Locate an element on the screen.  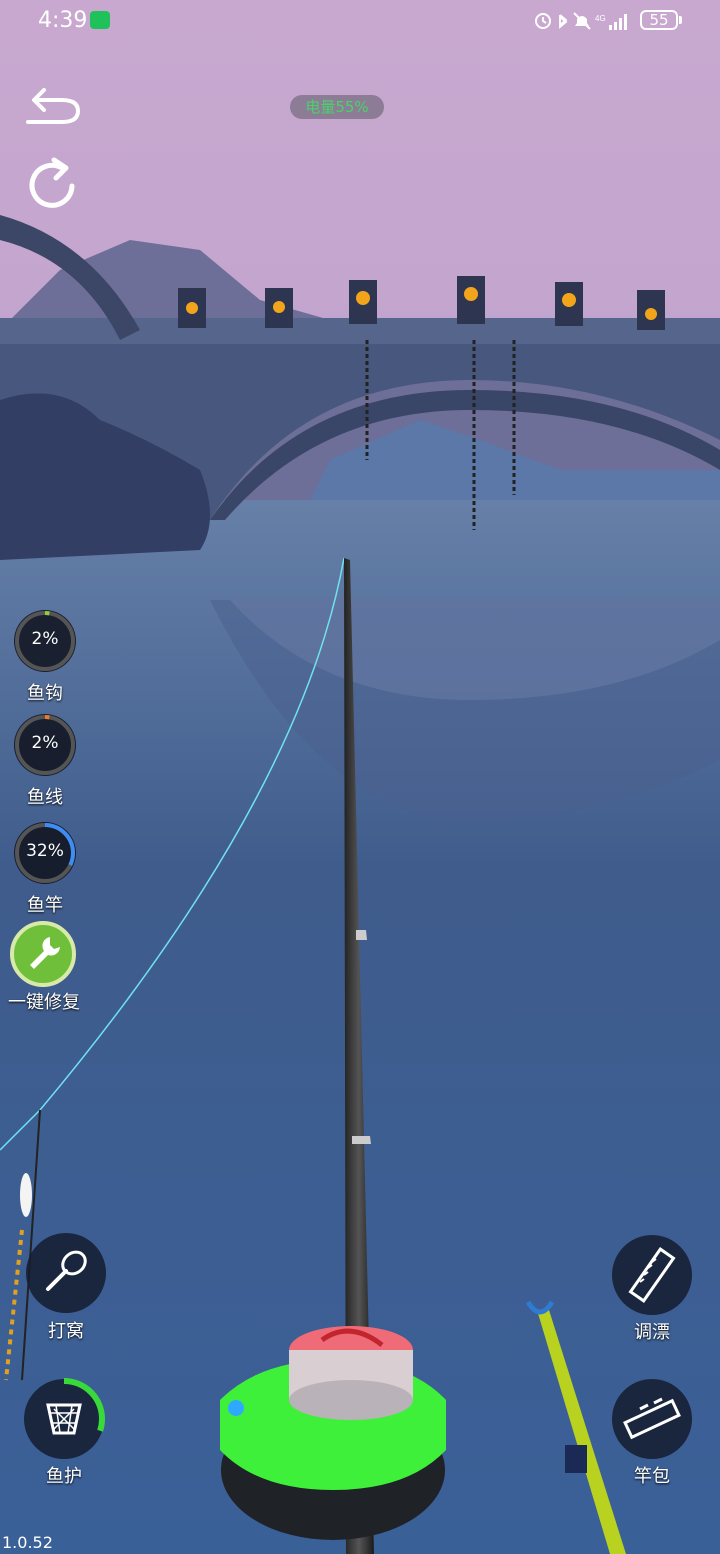
version-label: 1.0.52 is located at coordinates (27, 1542).